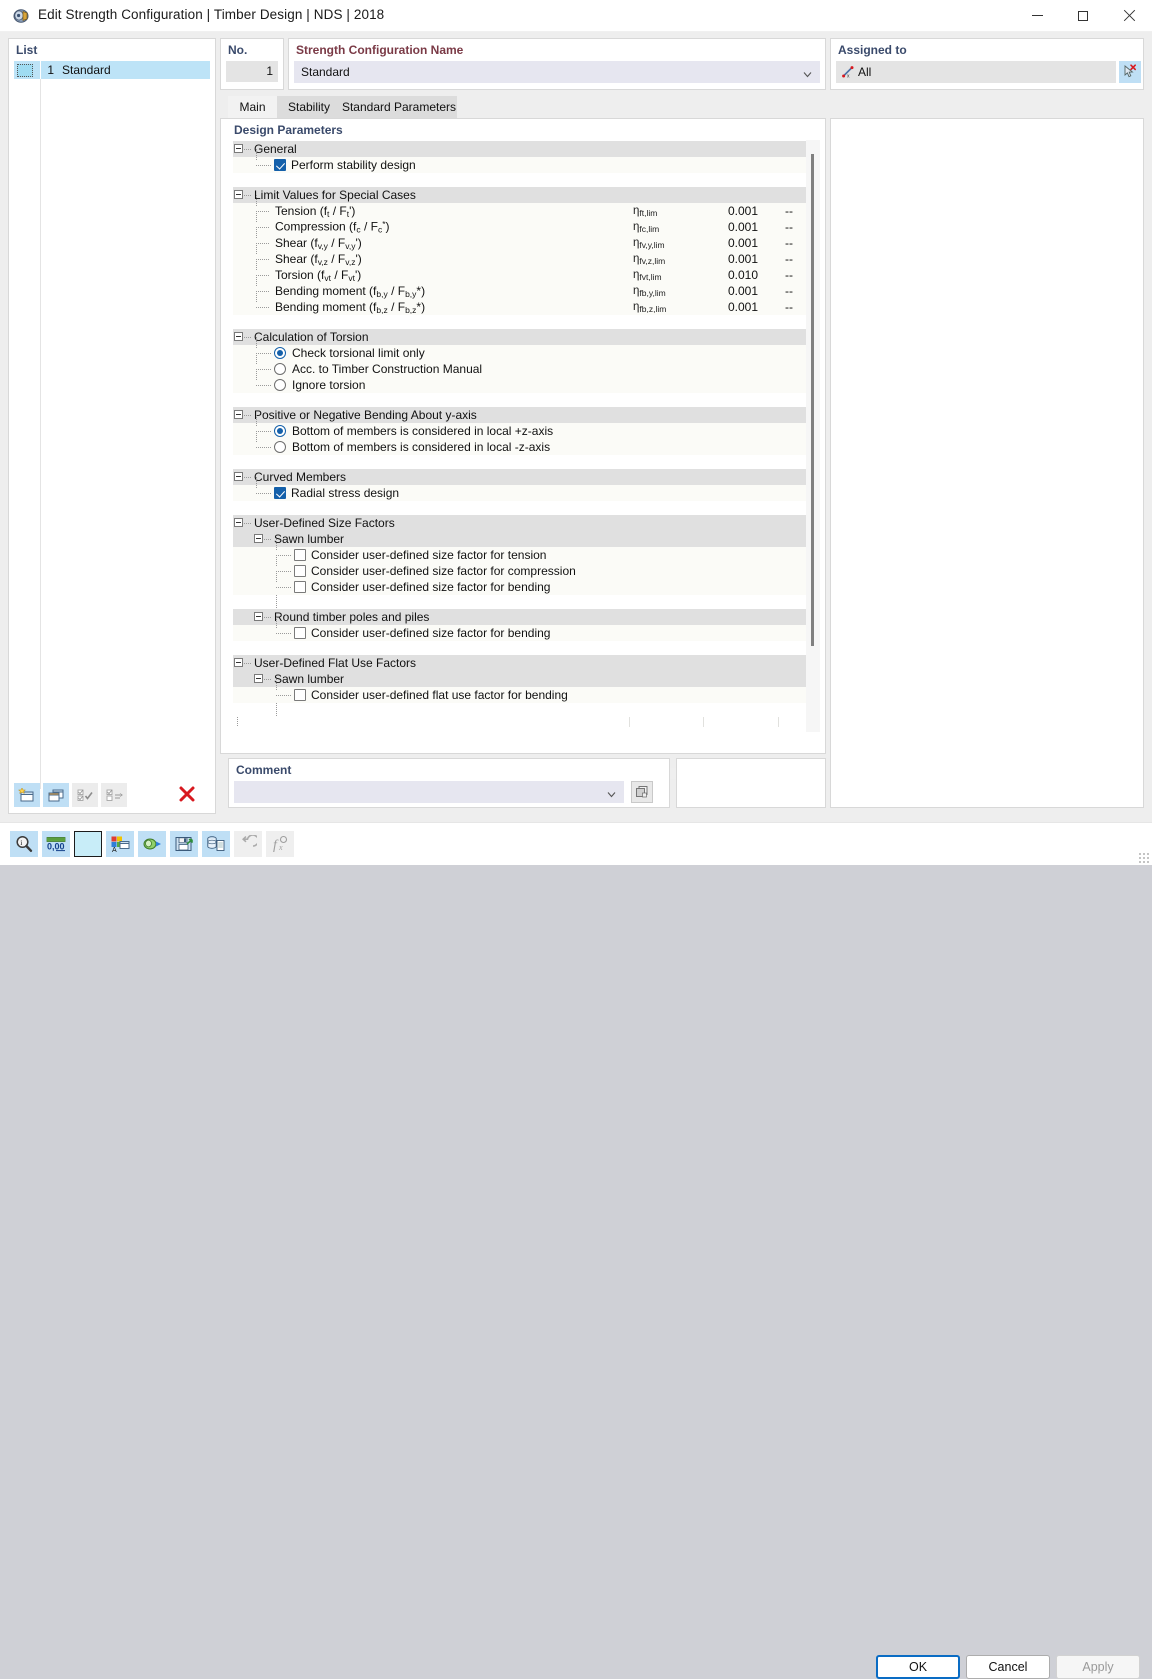  Describe the element at coordinates (700, 259) in the screenshot. I see `value-shear-z: 0.001` at that location.